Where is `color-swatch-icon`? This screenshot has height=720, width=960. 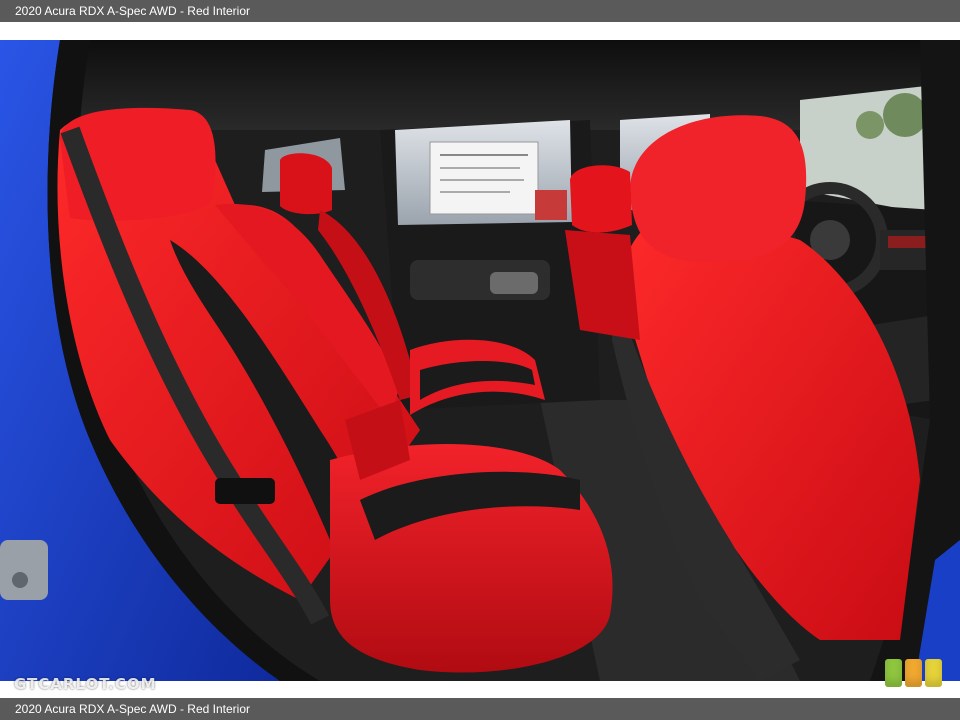 color-swatch-icon is located at coordinates (913, 673).